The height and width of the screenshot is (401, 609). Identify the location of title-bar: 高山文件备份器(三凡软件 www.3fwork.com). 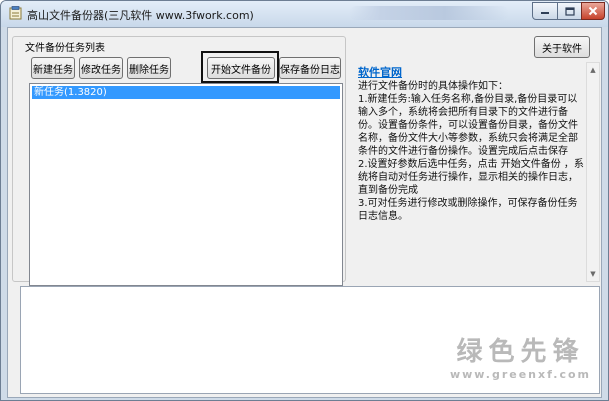
(304, 14).